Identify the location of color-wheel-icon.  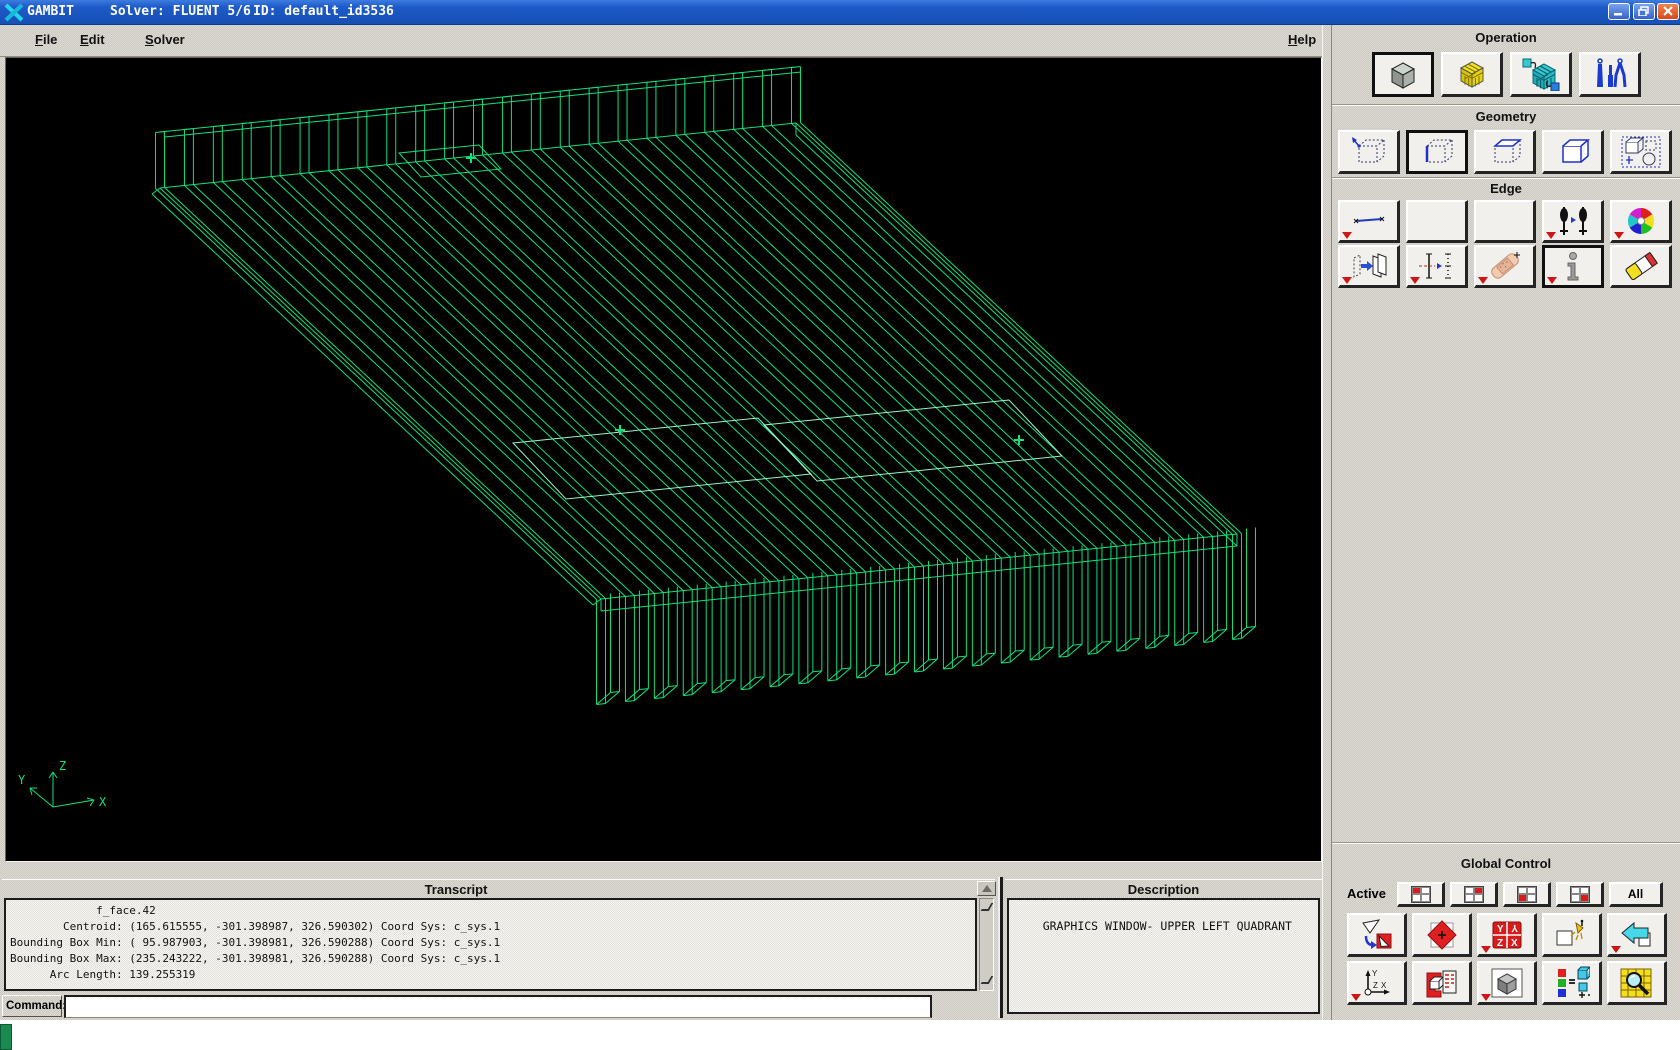
(1640, 221).